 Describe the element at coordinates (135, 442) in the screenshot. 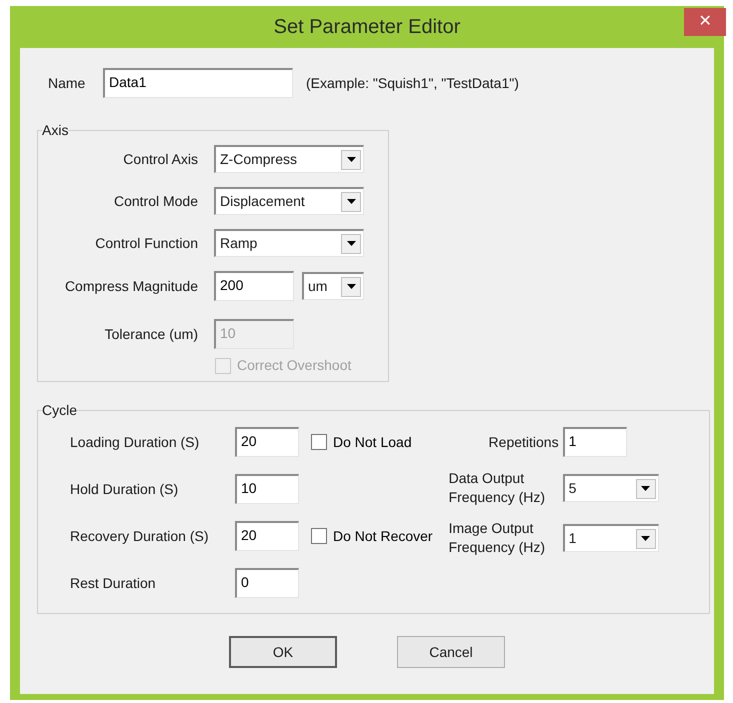

I see `field-label: Loading Duration (S)` at that location.